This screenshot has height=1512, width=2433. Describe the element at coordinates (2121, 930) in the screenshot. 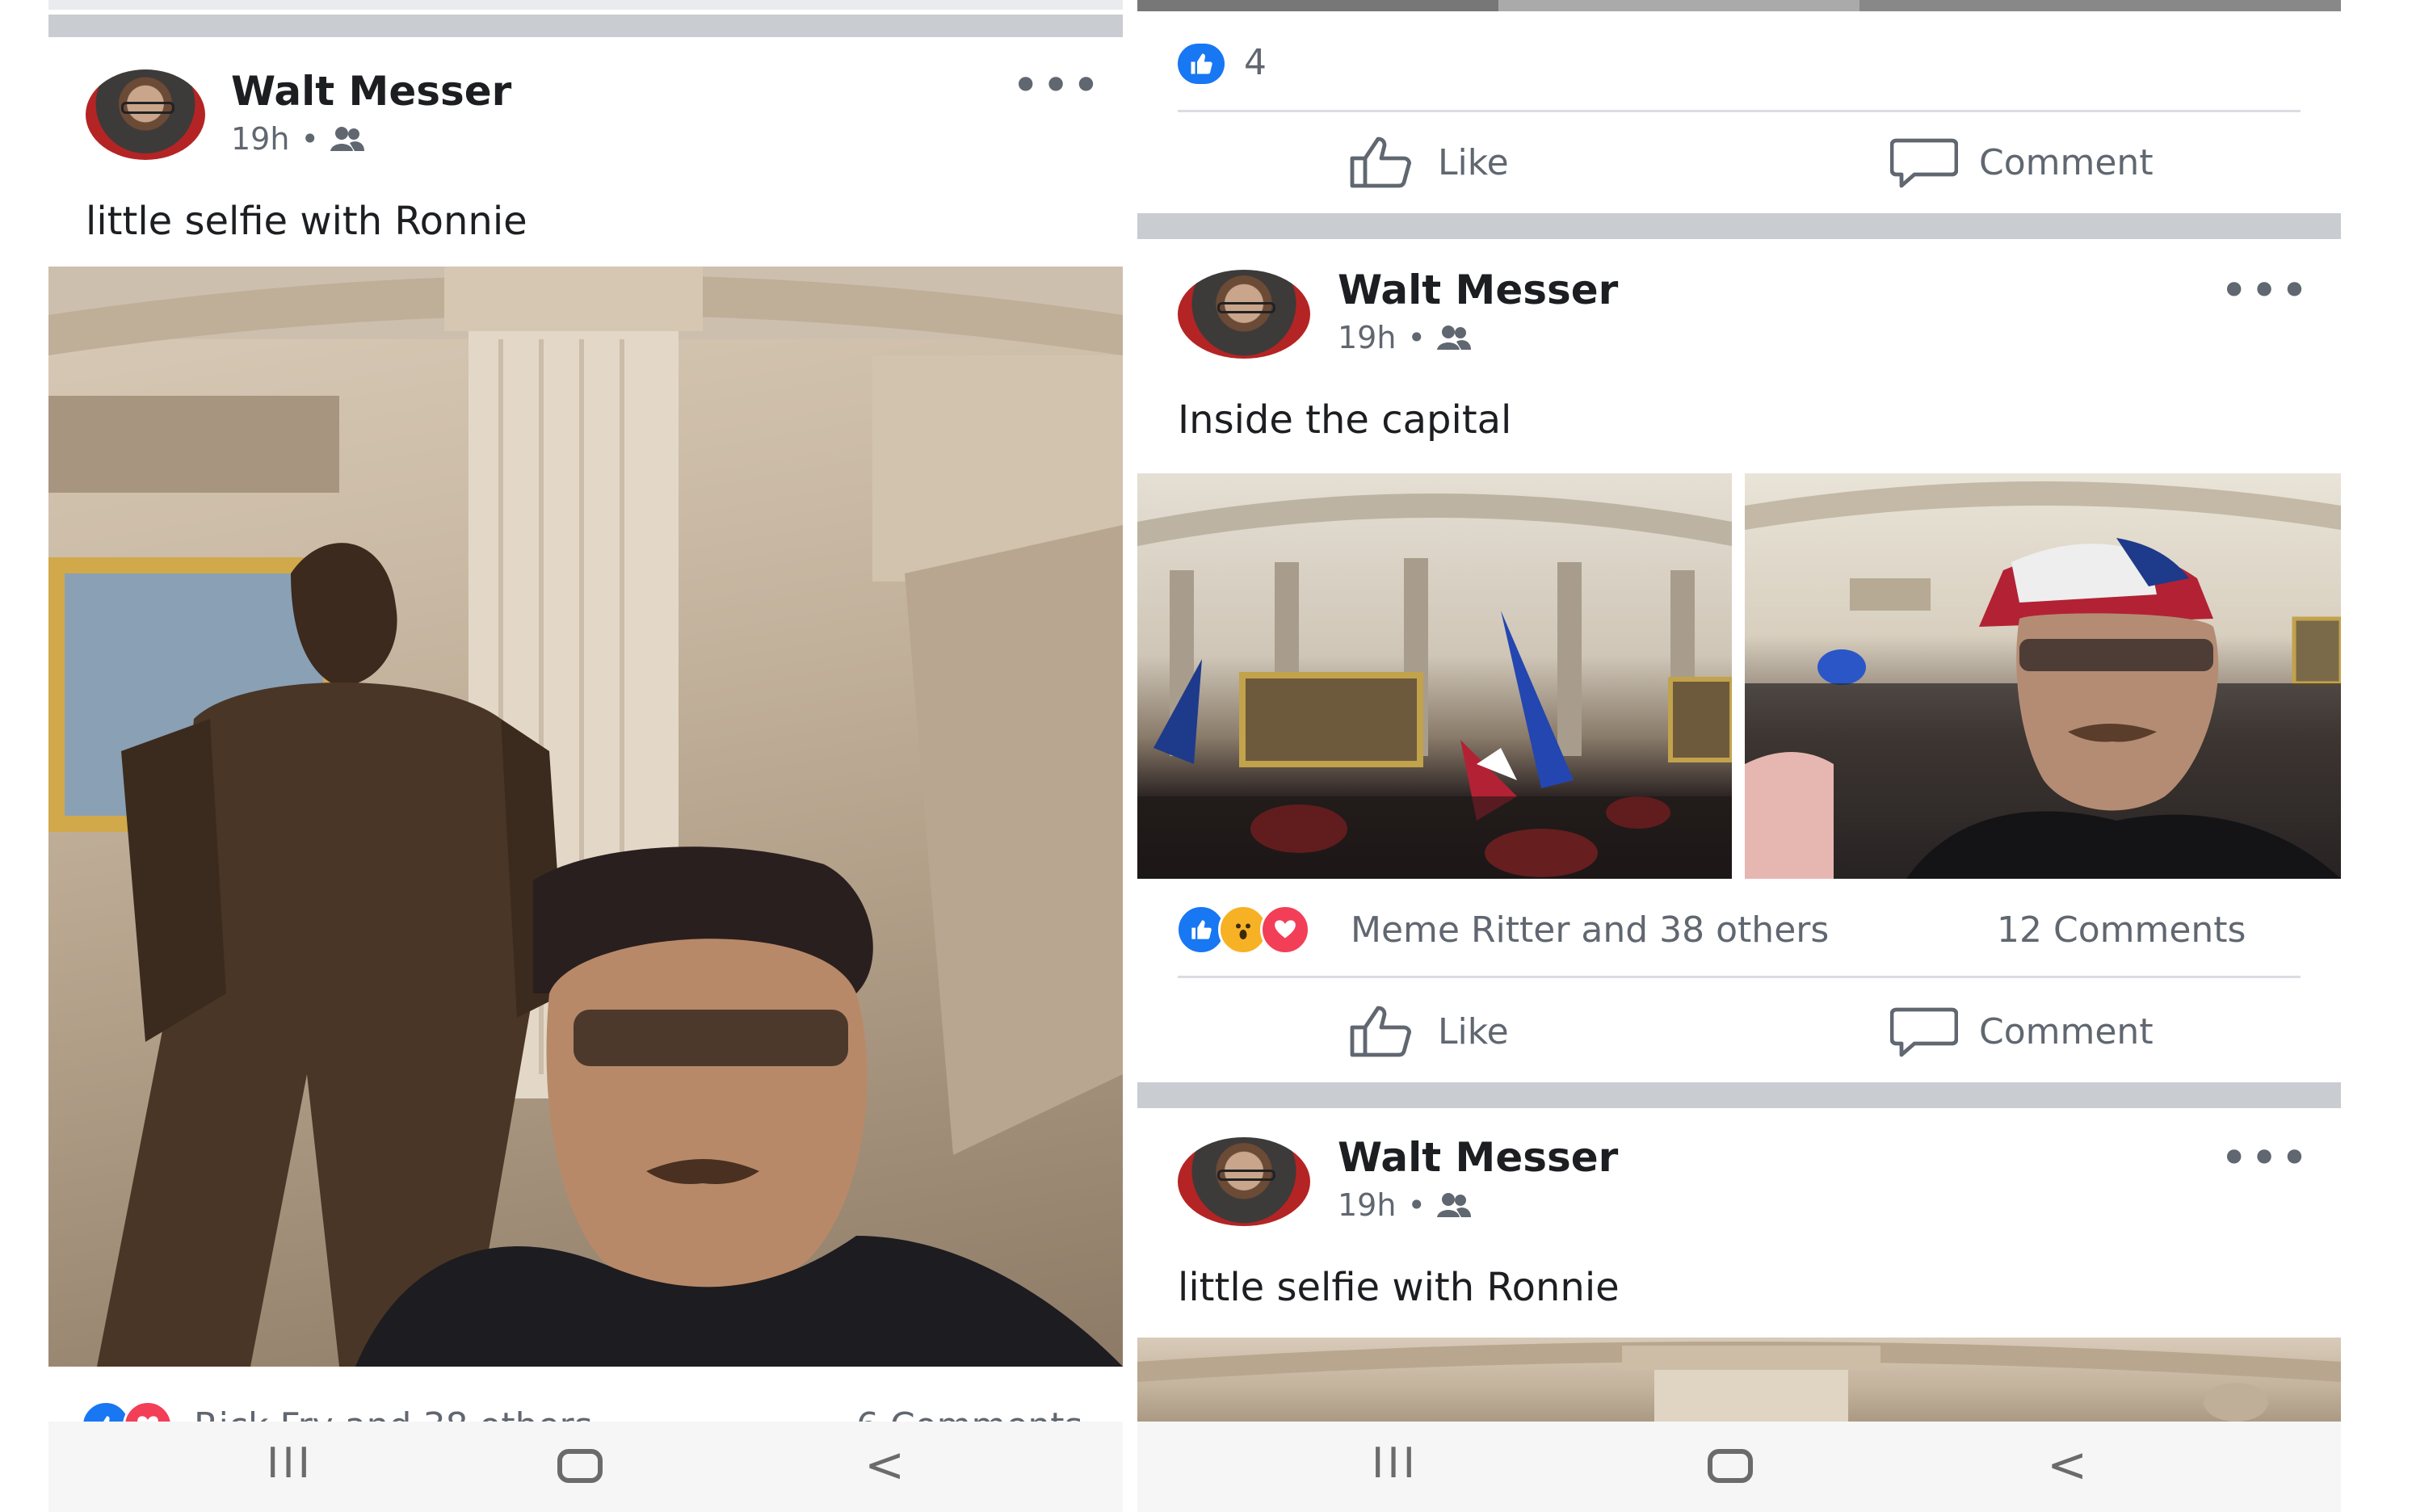

I see `comments-count: 12 Comments` at that location.